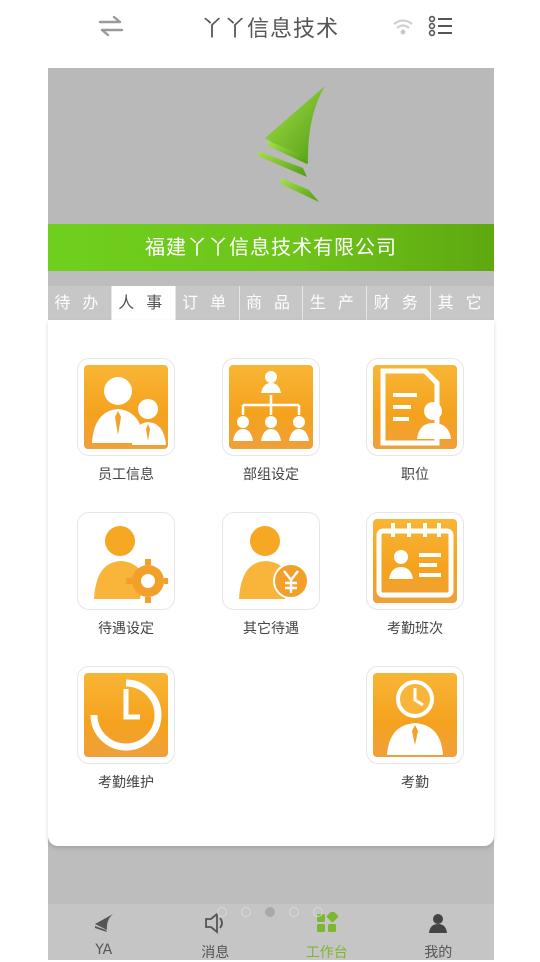  Describe the element at coordinates (143, 303) in the screenshot. I see `tab-renshi: 人事` at that location.